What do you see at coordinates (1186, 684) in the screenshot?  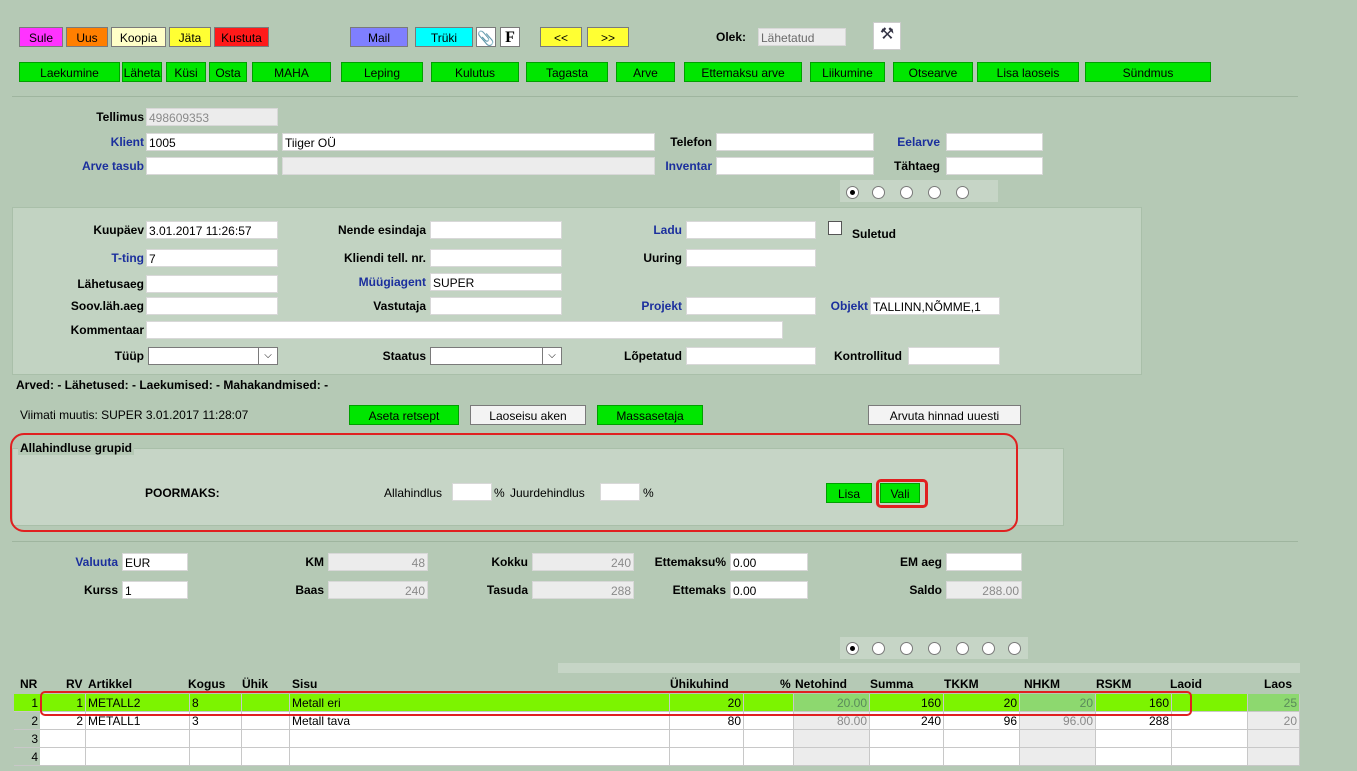 I see `column-header-13: Laoid` at bounding box center [1186, 684].